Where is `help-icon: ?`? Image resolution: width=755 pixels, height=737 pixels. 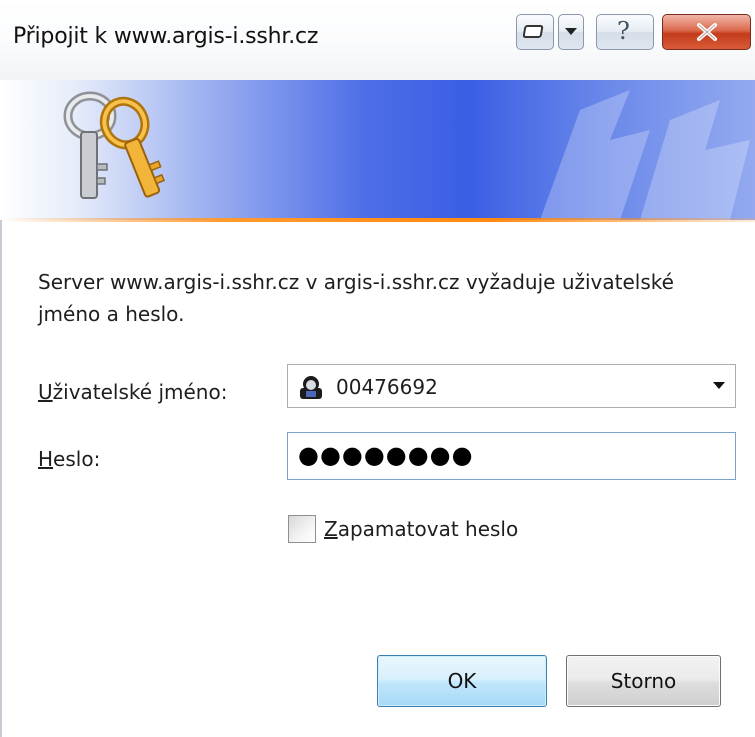
help-icon: ? is located at coordinates (623, 31).